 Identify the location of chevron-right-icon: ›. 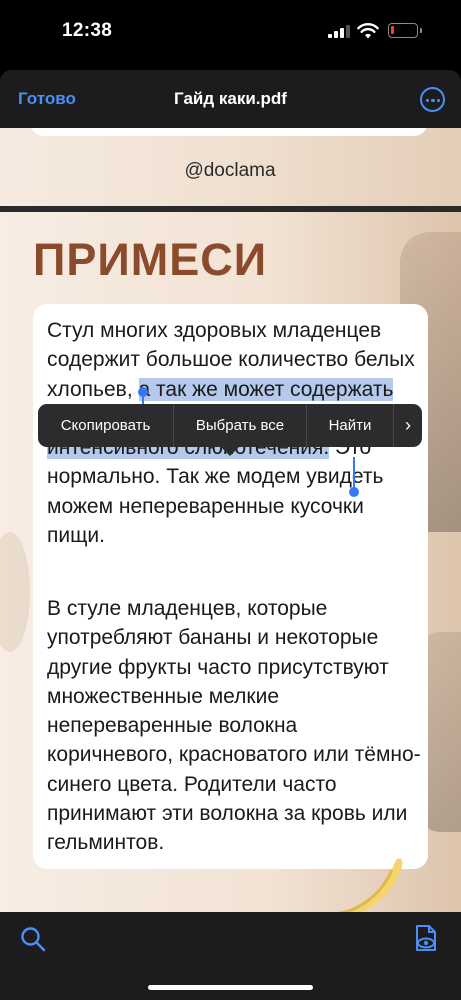
(408, 425).